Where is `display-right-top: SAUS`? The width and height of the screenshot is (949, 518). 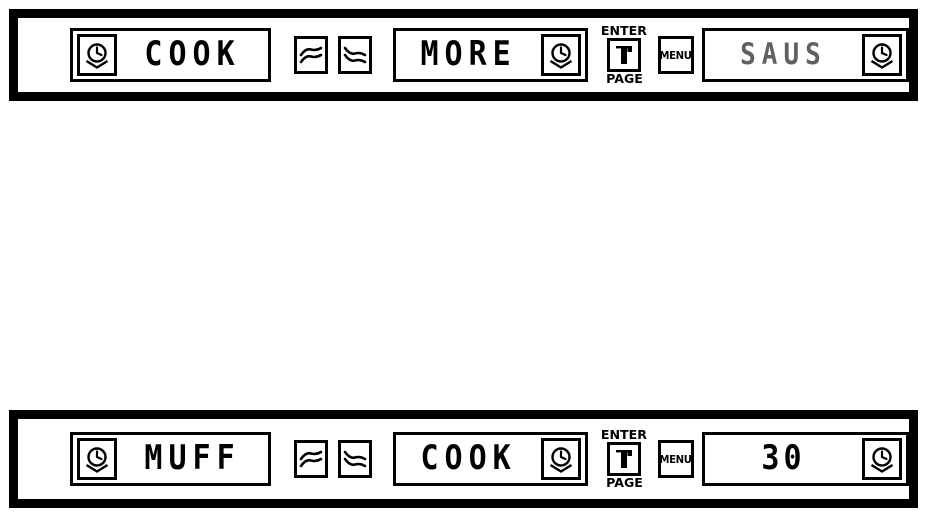 display-right-top: SAUS is located at coordinates (805, 55).